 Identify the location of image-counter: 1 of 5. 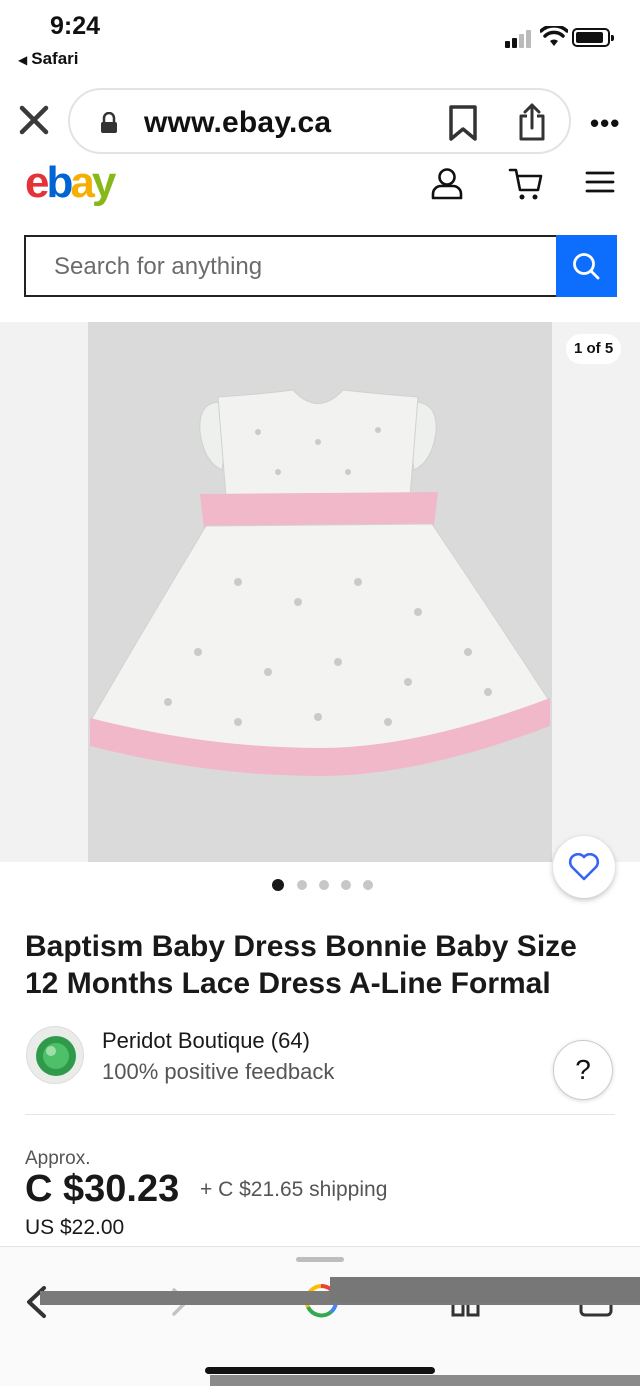
(594, 349).